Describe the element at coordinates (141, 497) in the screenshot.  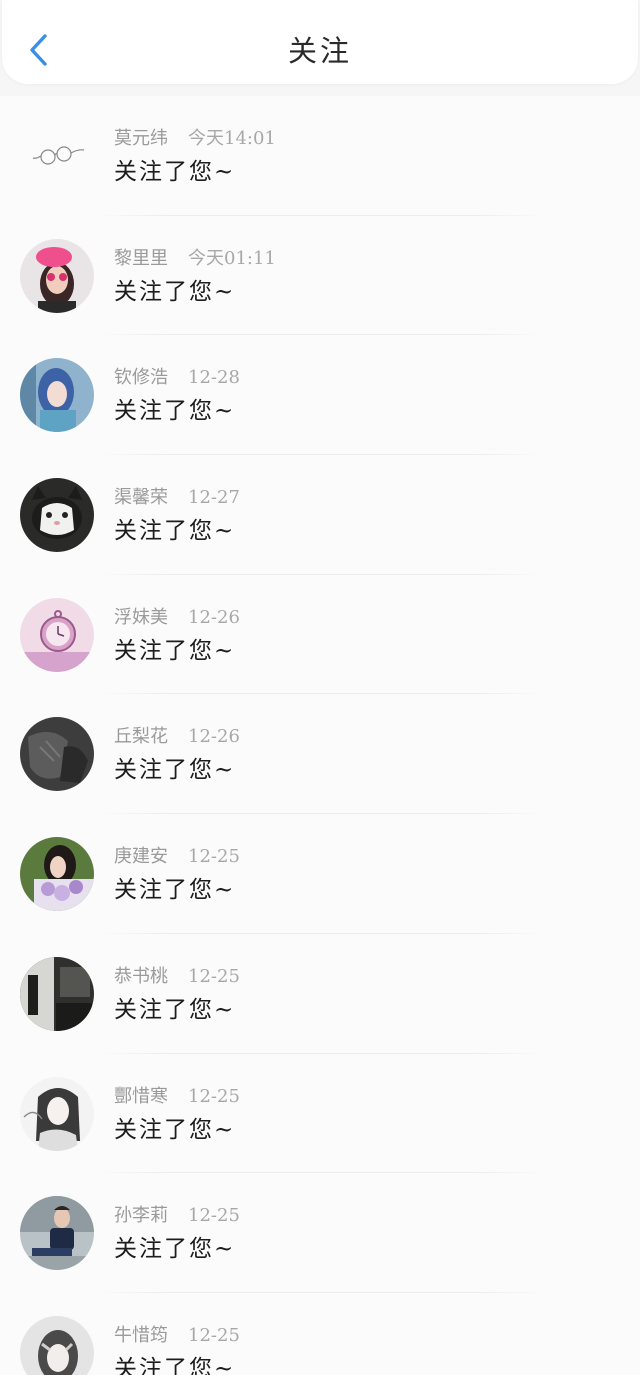
I see `user-name: 渠馨荣` at that location.